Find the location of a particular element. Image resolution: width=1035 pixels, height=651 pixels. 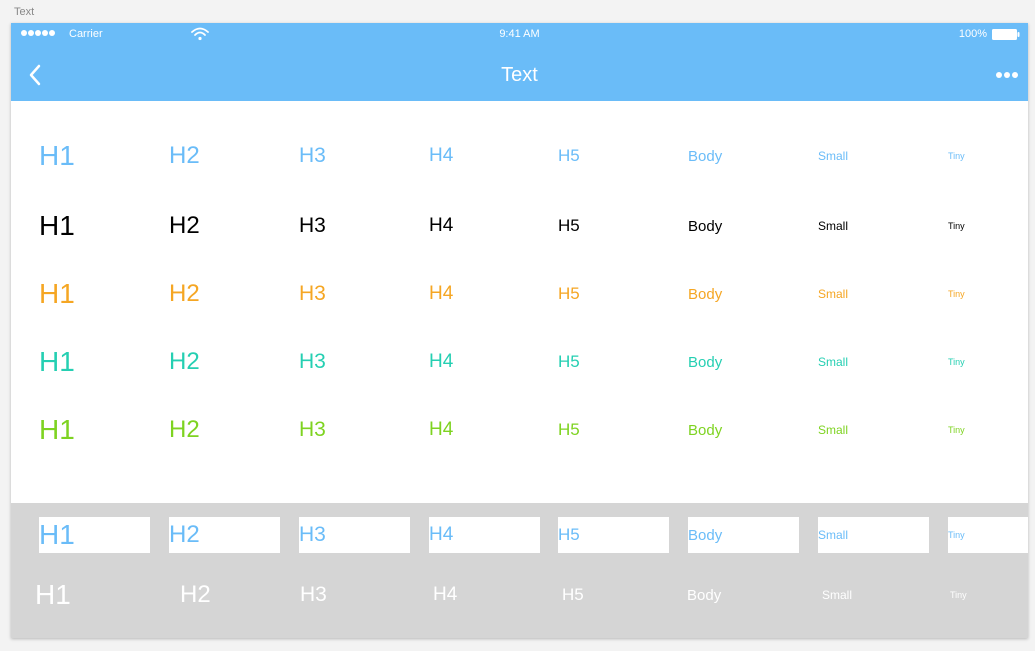

status-bar: Carrier 9:41 AM 100% is located at coordinates (519, 35).